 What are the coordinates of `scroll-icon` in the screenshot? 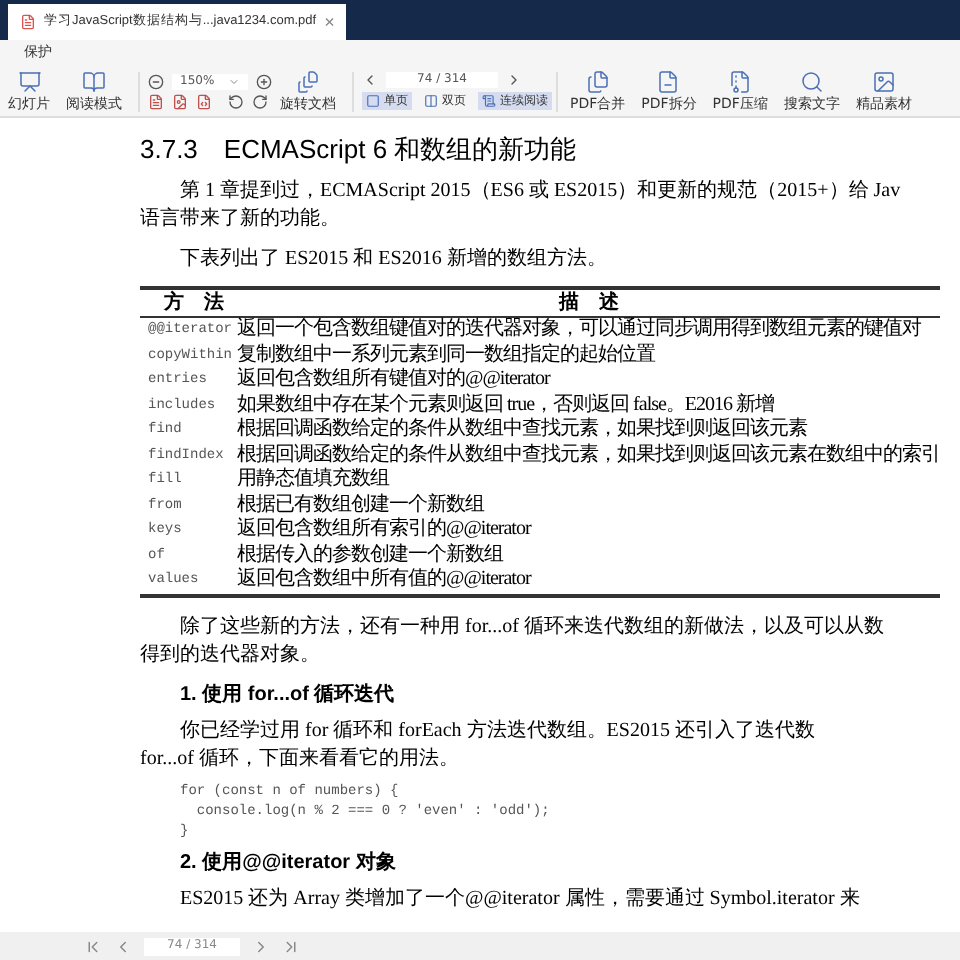 It's located at (489, 101).